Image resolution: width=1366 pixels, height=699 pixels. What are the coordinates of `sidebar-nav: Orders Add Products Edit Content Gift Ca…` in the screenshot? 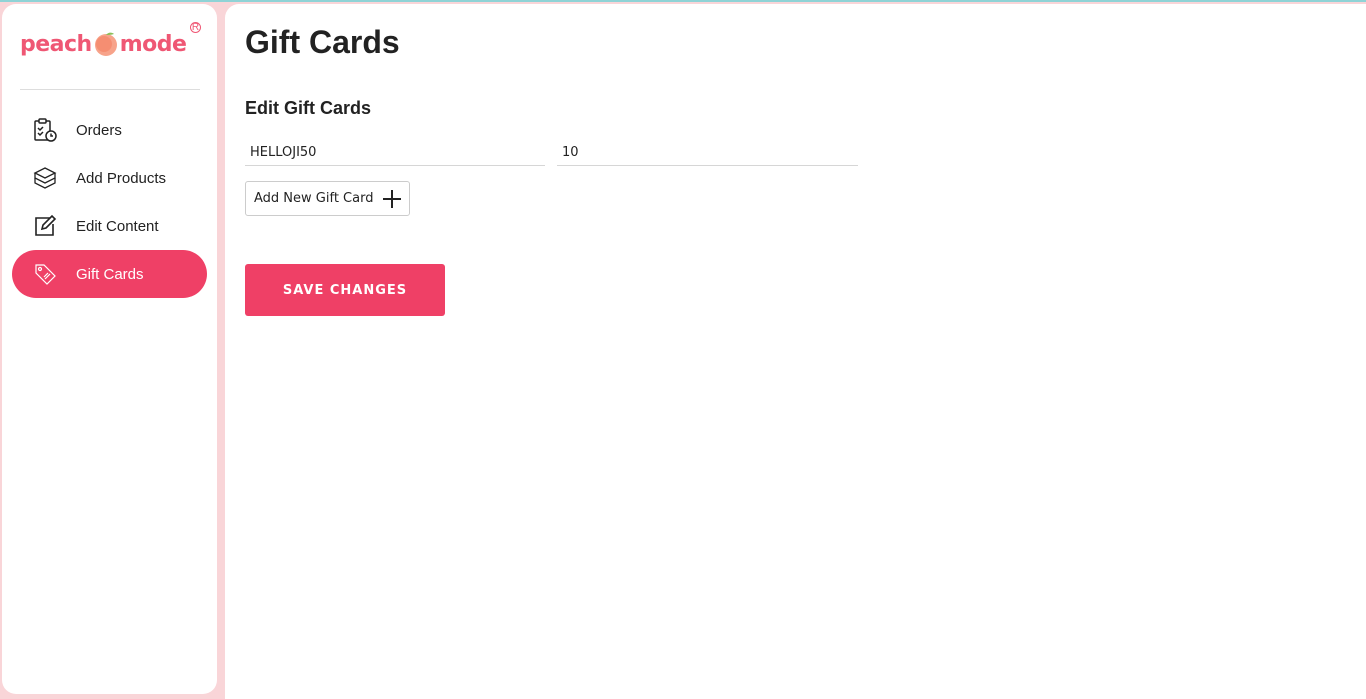 It's located at (109, 202).